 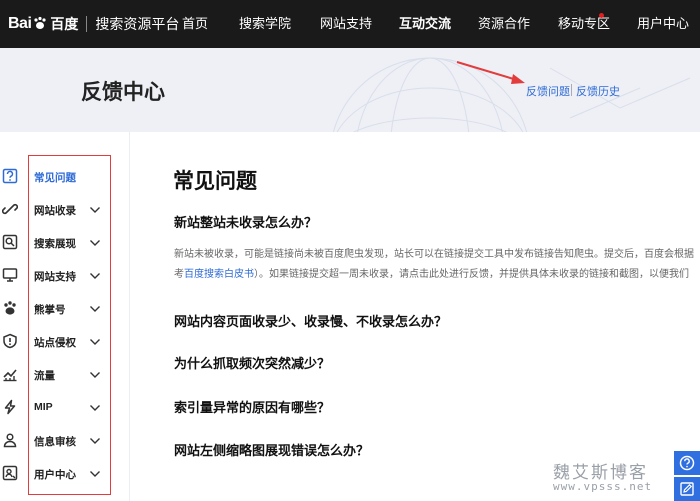 I want to click on sidebar-item-xiongzhang: 熊掌号, so click(x=50, y=309).